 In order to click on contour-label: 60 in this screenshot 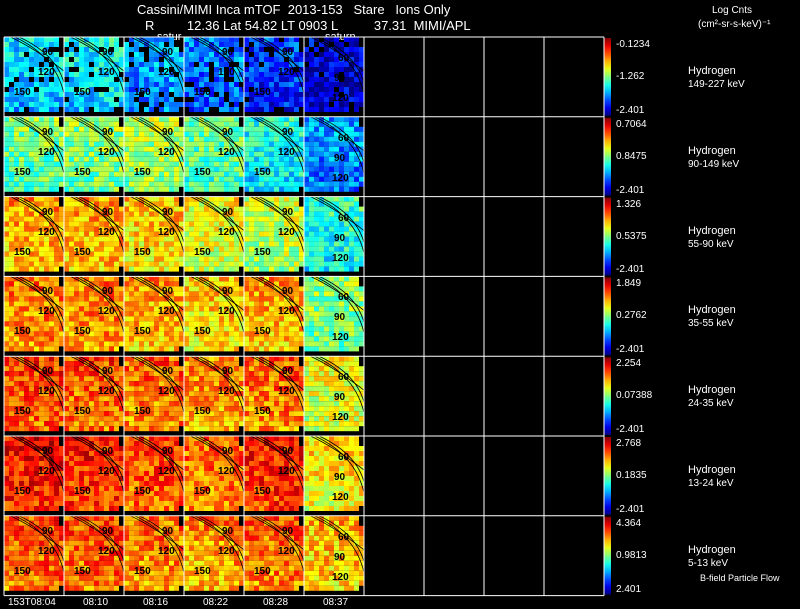, I will do `click(344, 138)`.